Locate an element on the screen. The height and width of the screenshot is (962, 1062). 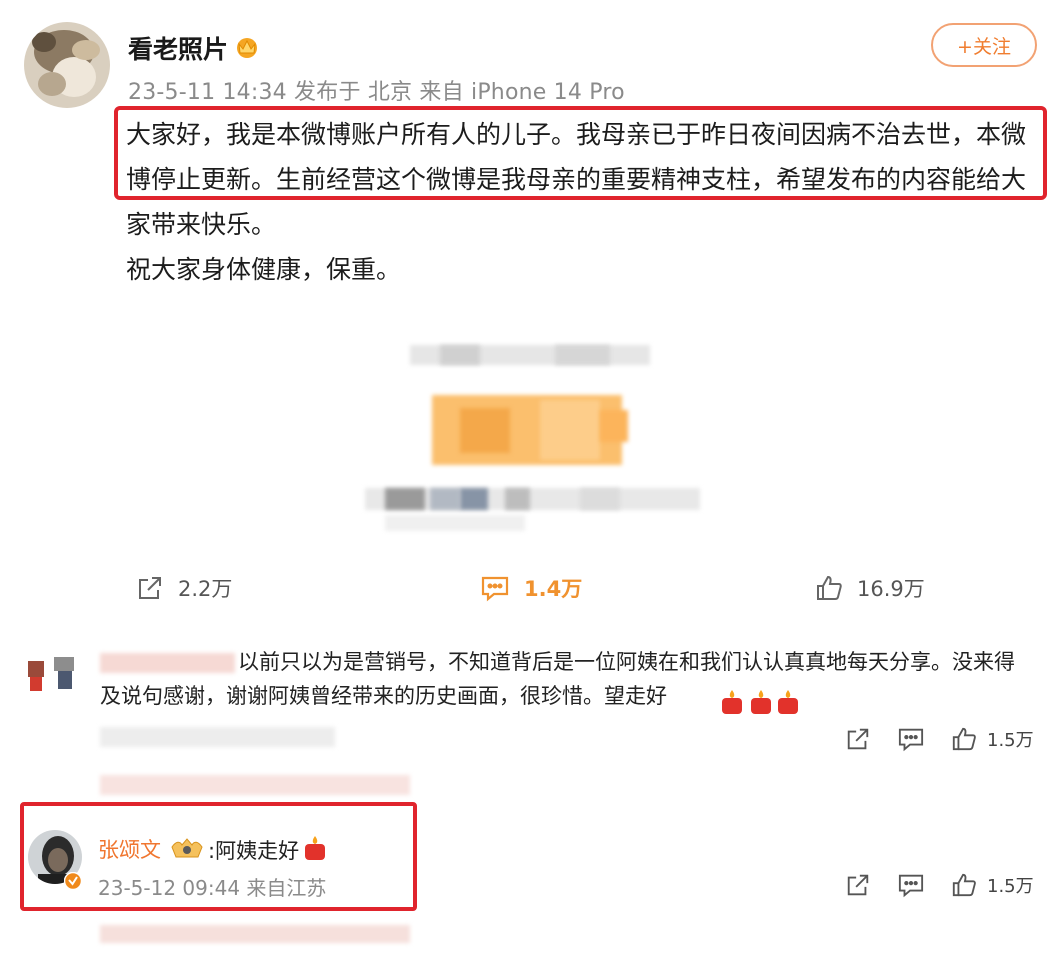
comment-count: 1.4万 is located at coordinates (553, 589).